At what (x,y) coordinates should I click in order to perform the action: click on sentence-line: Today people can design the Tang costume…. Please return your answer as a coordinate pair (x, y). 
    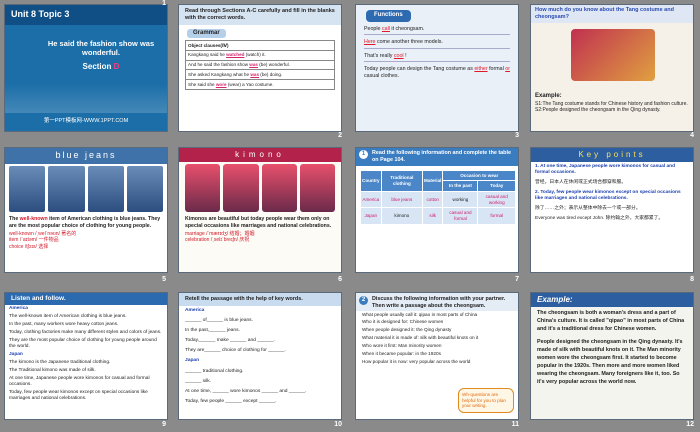
    Looking at the image, I should click on (437, 72).